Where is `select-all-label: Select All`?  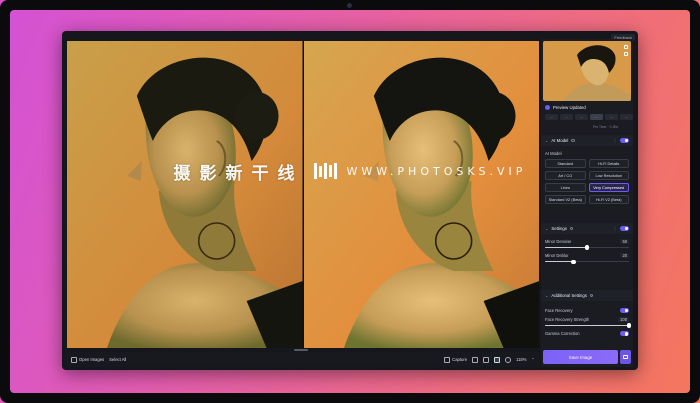 select-all-label: Select All is located at coordinates (118, 359).